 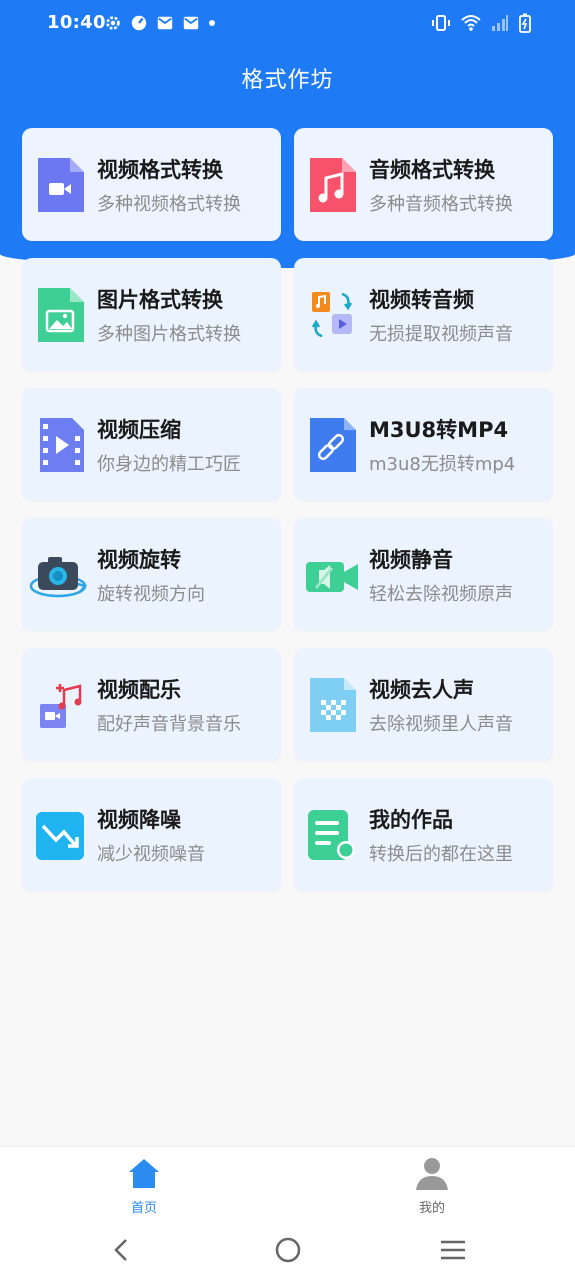 I want to click on card-title: 我的作品, so click(x=411, y=820).